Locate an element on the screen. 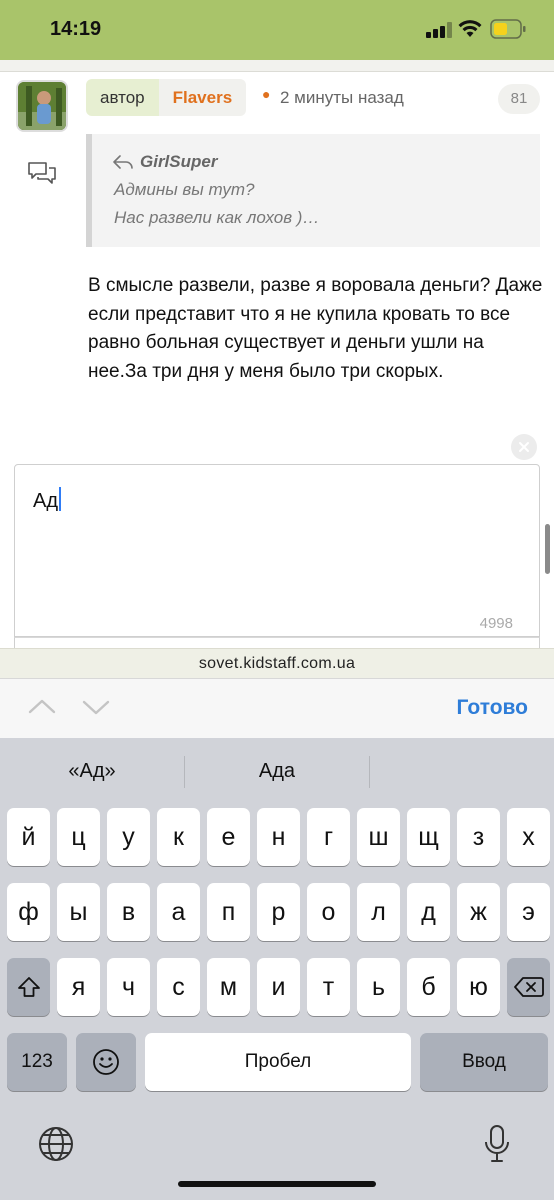 The height and width of the screenshot is (1200, 554). key-letter: н is located at coordinates (278, 837).